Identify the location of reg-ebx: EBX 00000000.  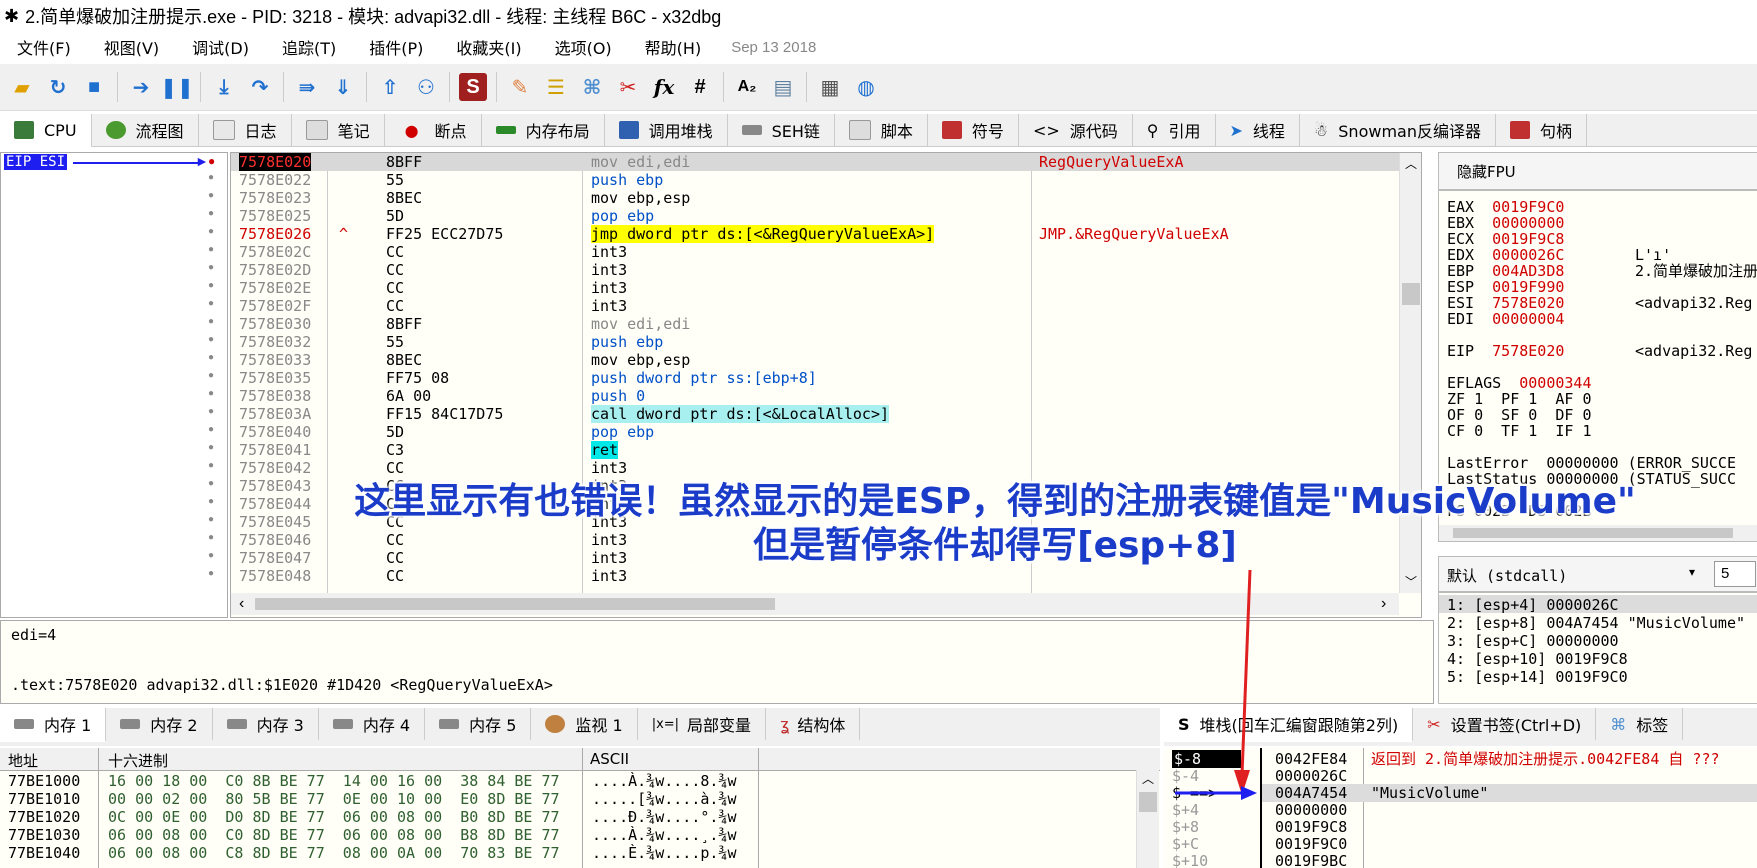
(1505, 223).